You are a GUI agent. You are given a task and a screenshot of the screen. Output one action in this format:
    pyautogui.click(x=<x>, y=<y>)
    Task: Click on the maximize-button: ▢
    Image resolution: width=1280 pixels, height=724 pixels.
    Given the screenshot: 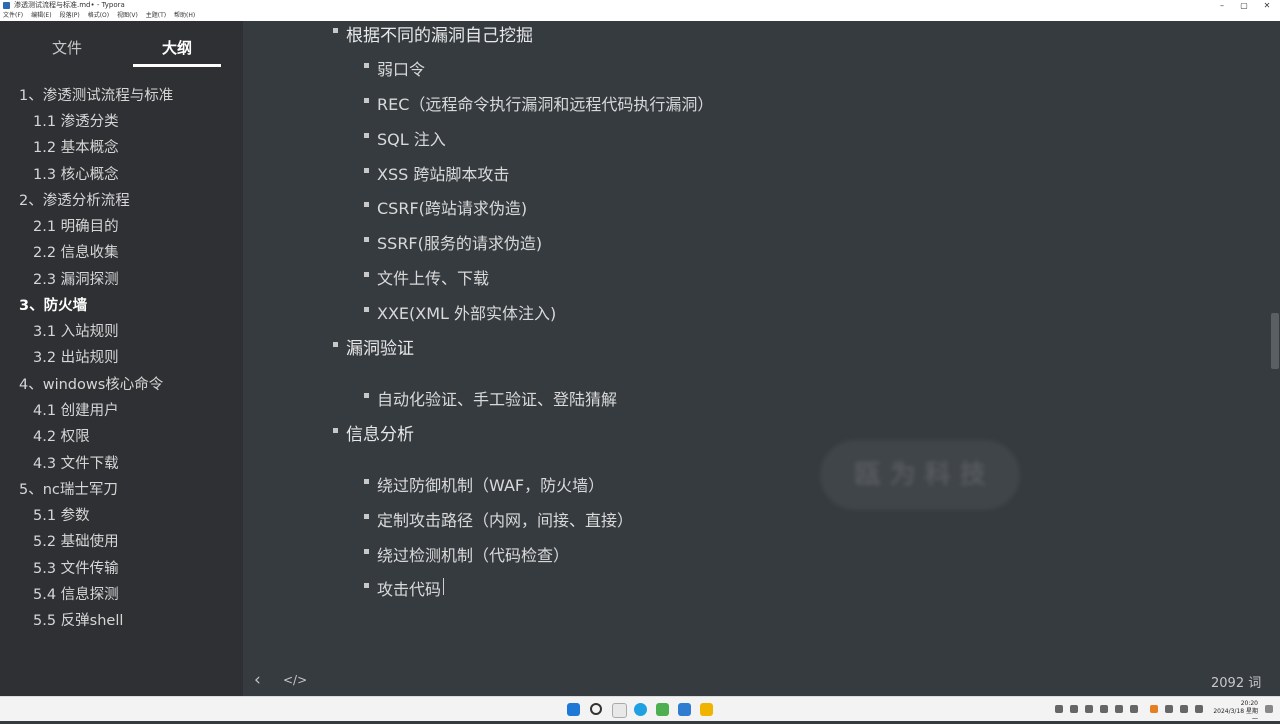 What is the action you would take?
    pyautogui.click(x=1244, y=5)
    